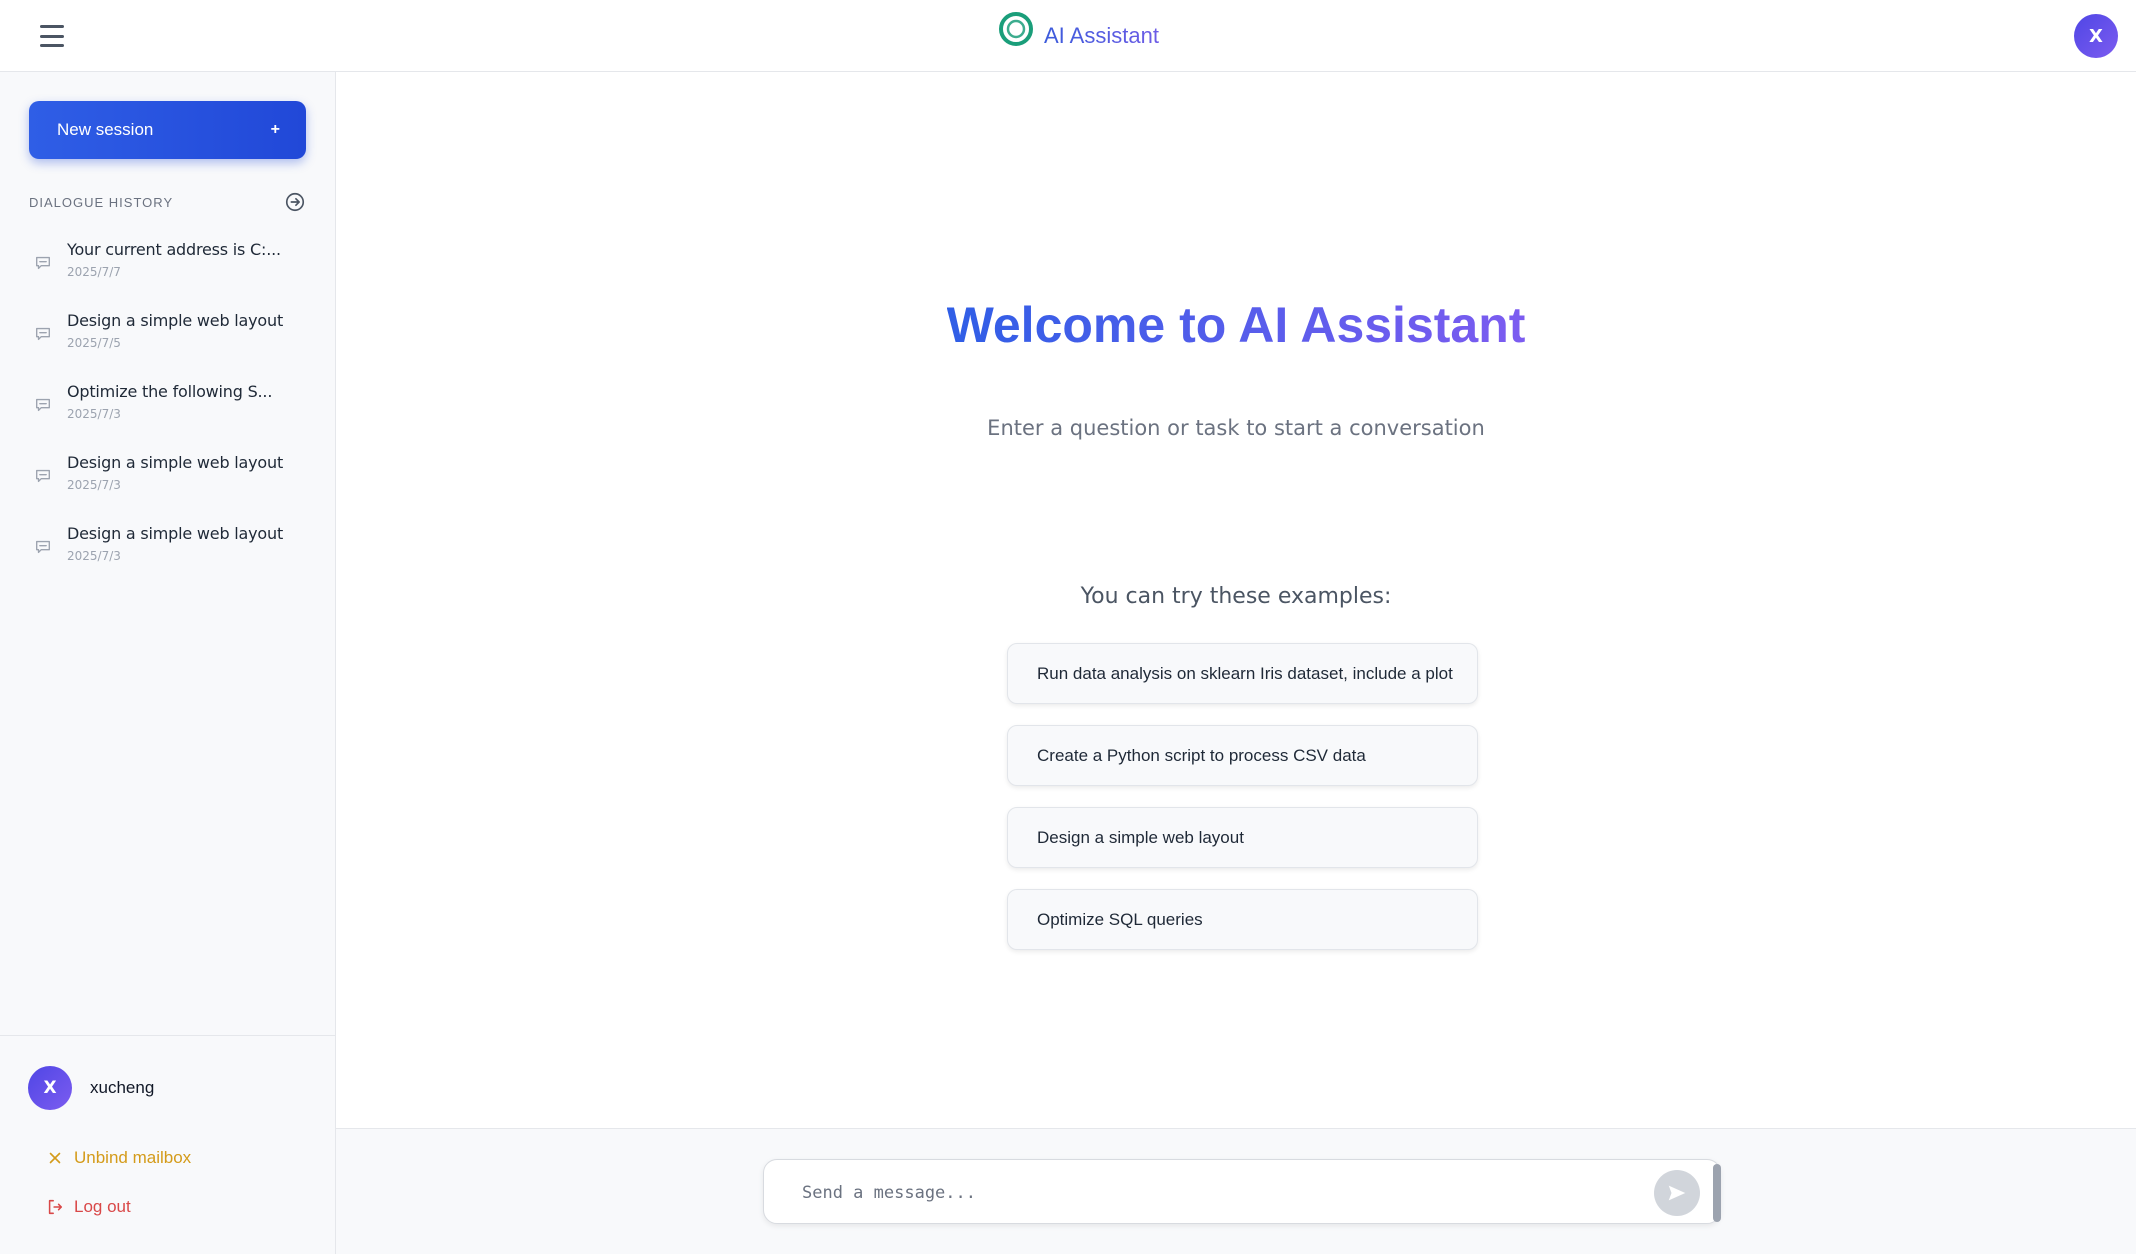  What do you see at coordinates (133, 1157) in the screenshot?
I see `unbind-mailbox-label: Unbind mailbox` at bounding box center [133, 1157].